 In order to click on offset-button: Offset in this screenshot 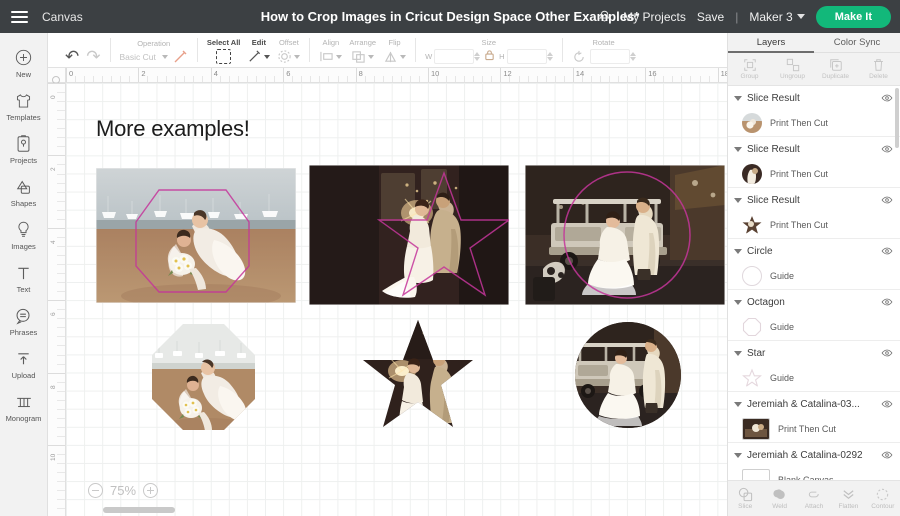, I will do `click(289, 51)`.